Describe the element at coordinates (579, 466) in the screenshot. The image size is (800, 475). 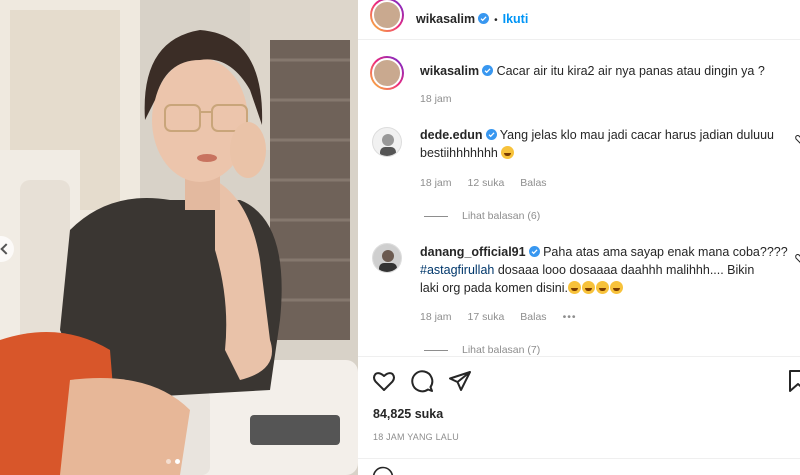
I see `add-comment-bar` at that location.